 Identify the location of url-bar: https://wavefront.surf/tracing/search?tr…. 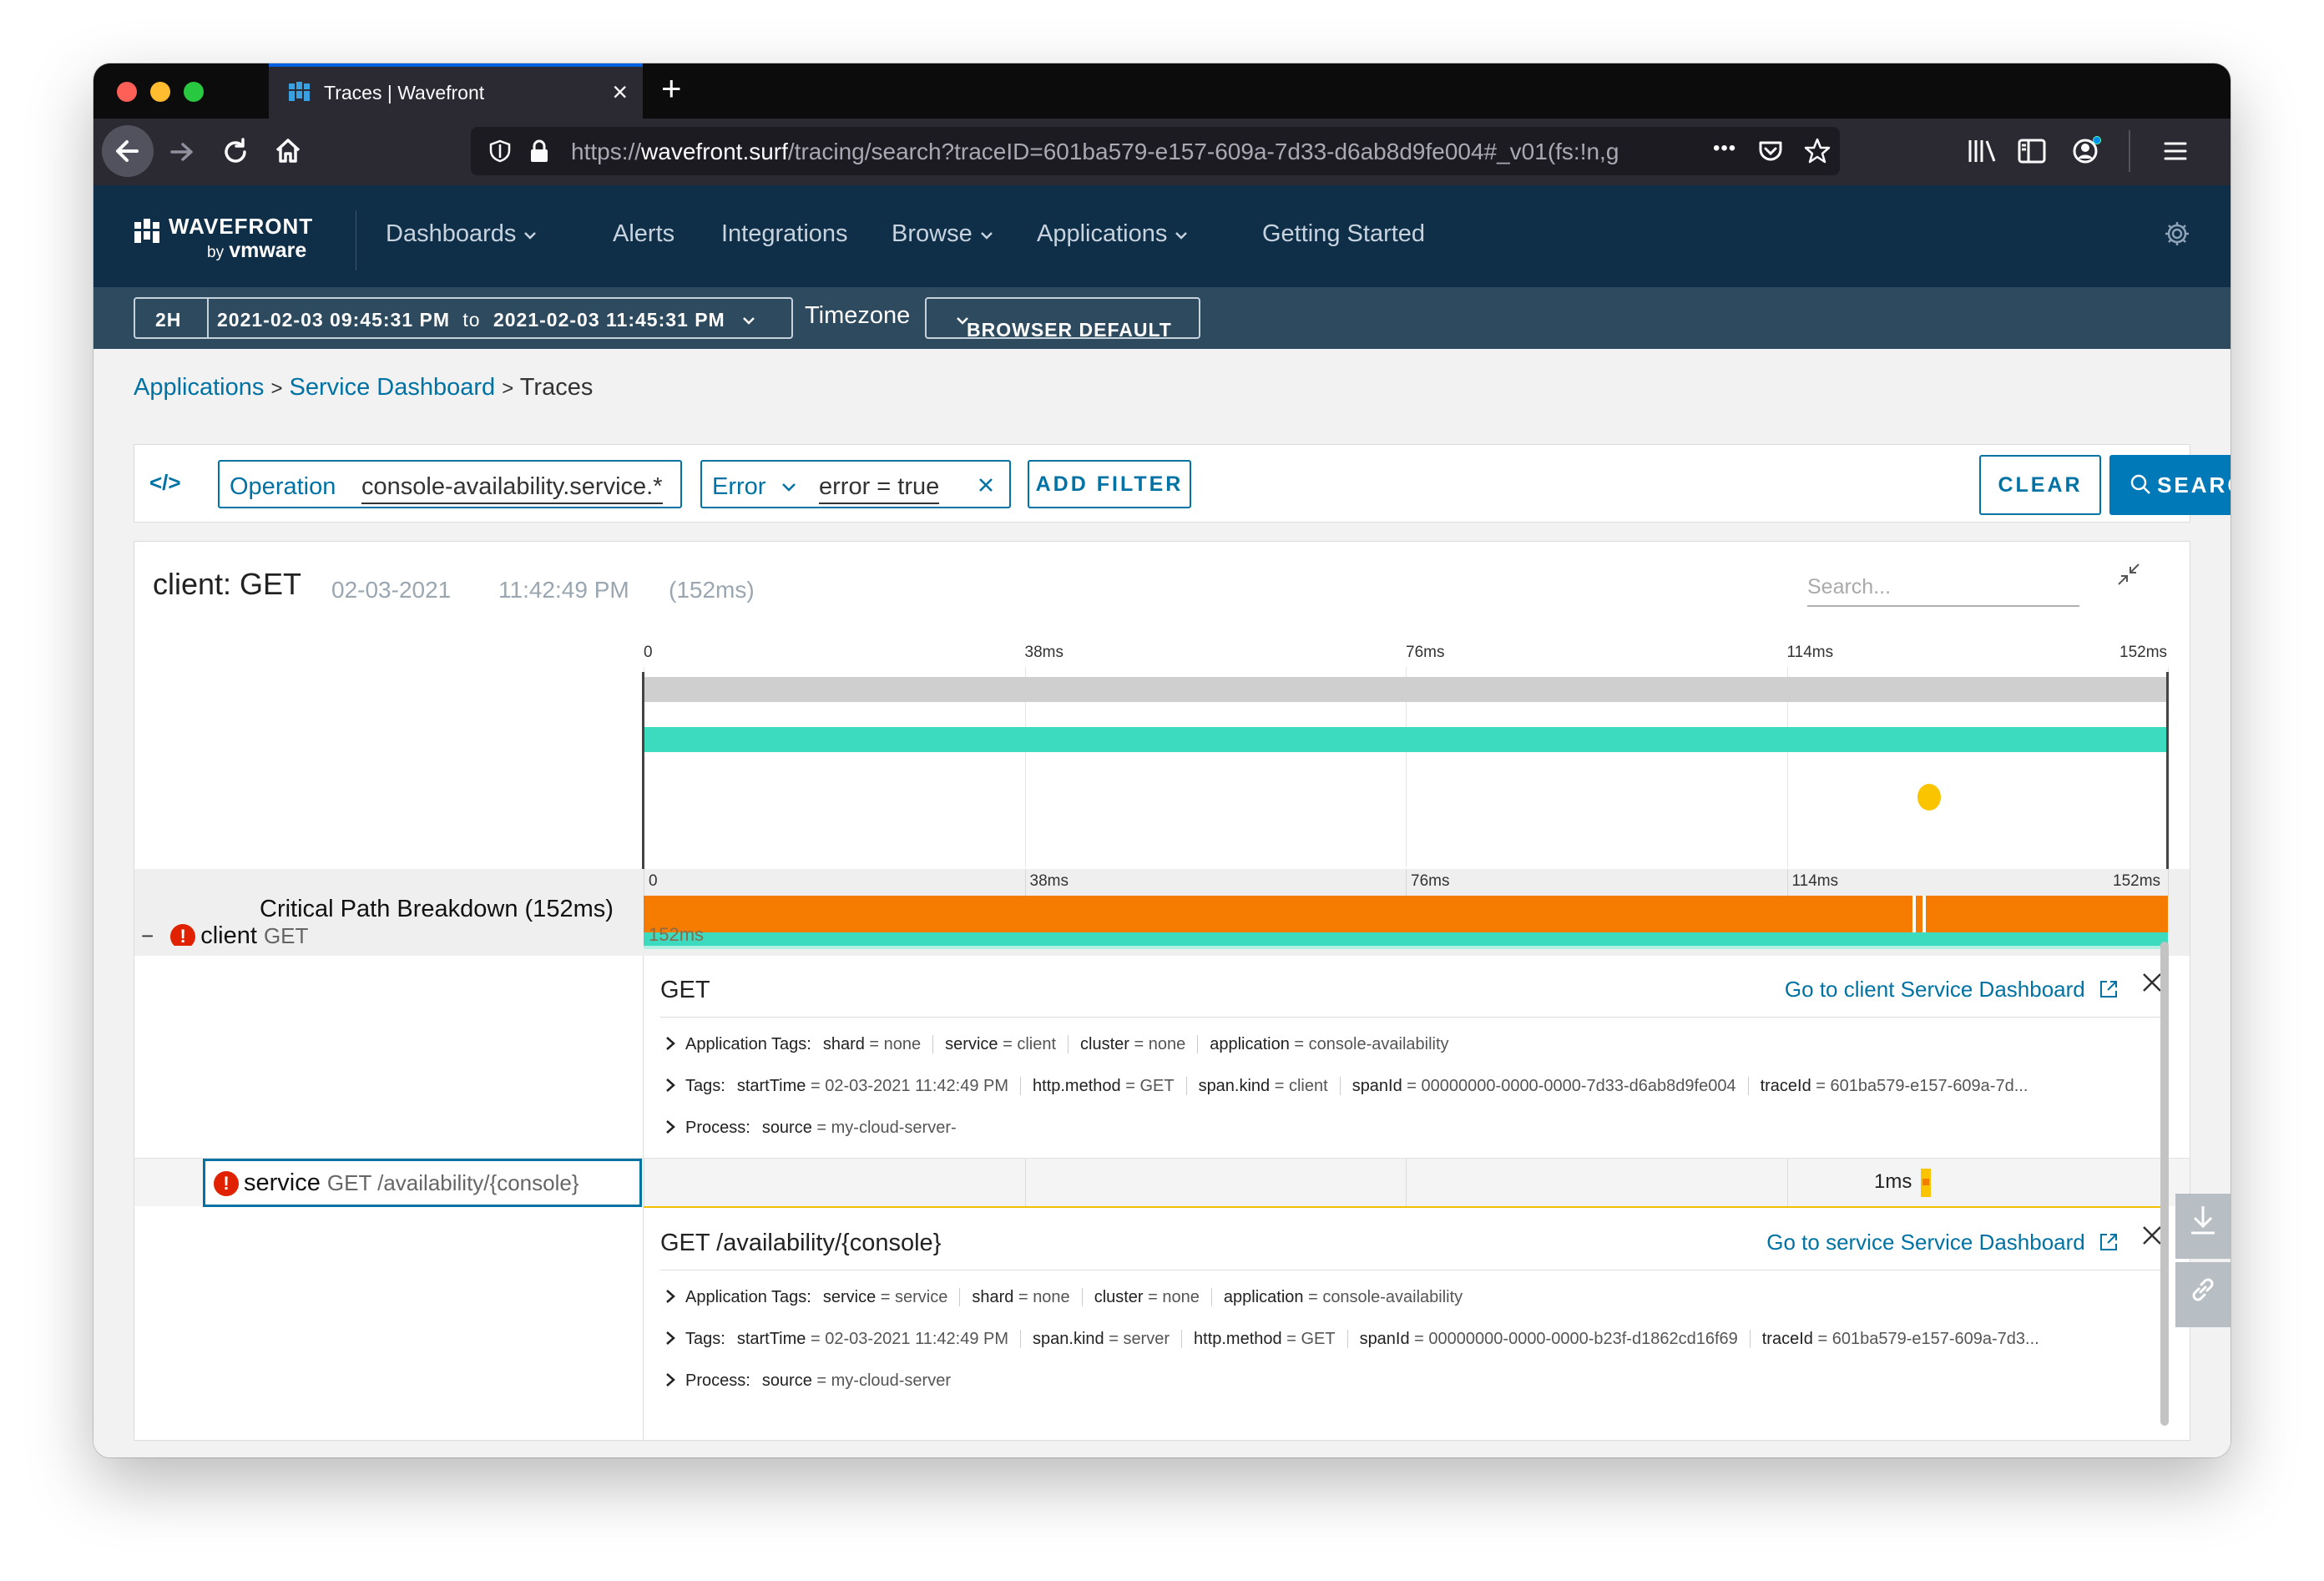
(1155, 151).